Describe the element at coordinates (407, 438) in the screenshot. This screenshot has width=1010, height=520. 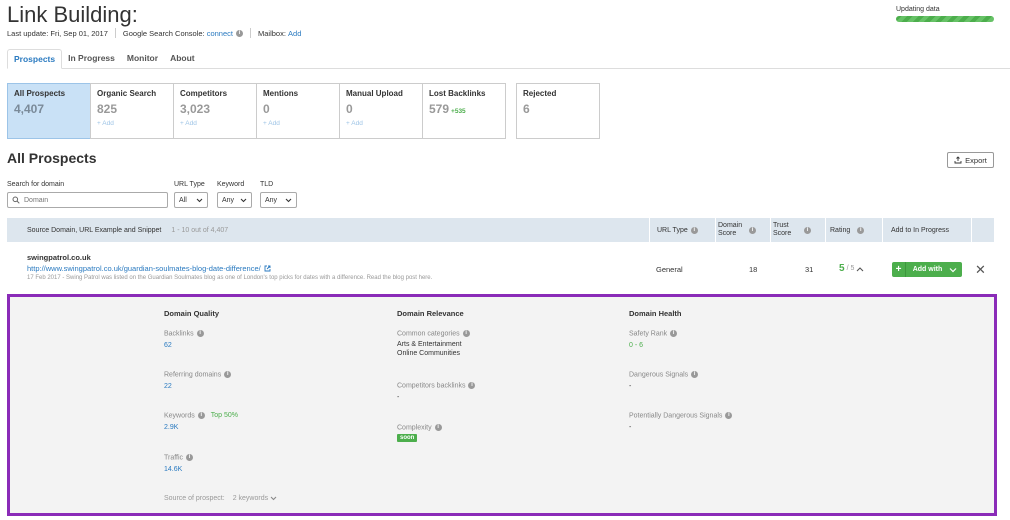
I see `soon-badge: soon` at that location.